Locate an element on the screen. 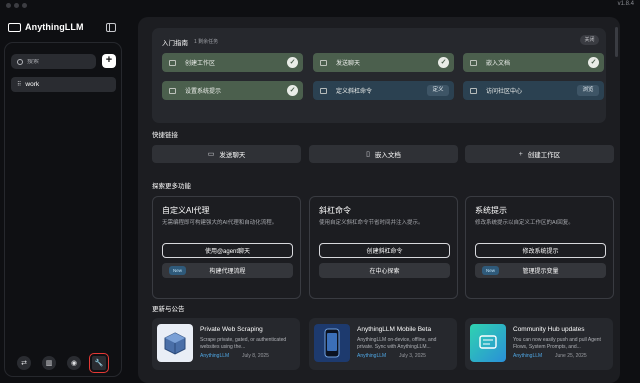 This screenshot has height=383, width=640. cube-icon is located at coordinates (175, 343).